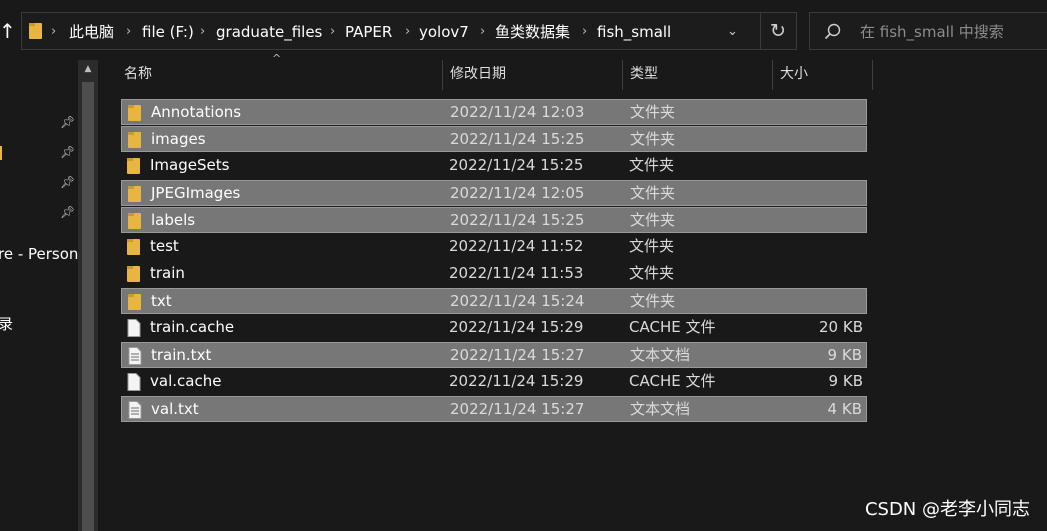 The height and width of the screenshot is (531, 1047). I want to click on file-row: train 2022/11/24 11:53 文件夹, so click(494, 274).